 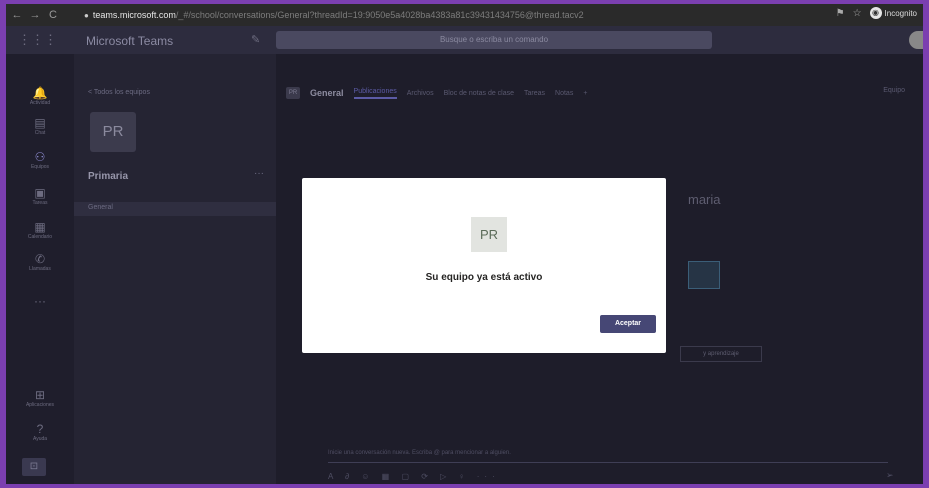 What do you see at coordinates (420, 93) in the screenshot?
I see `tab-files: Archivos` at bounding box center [420, 93].